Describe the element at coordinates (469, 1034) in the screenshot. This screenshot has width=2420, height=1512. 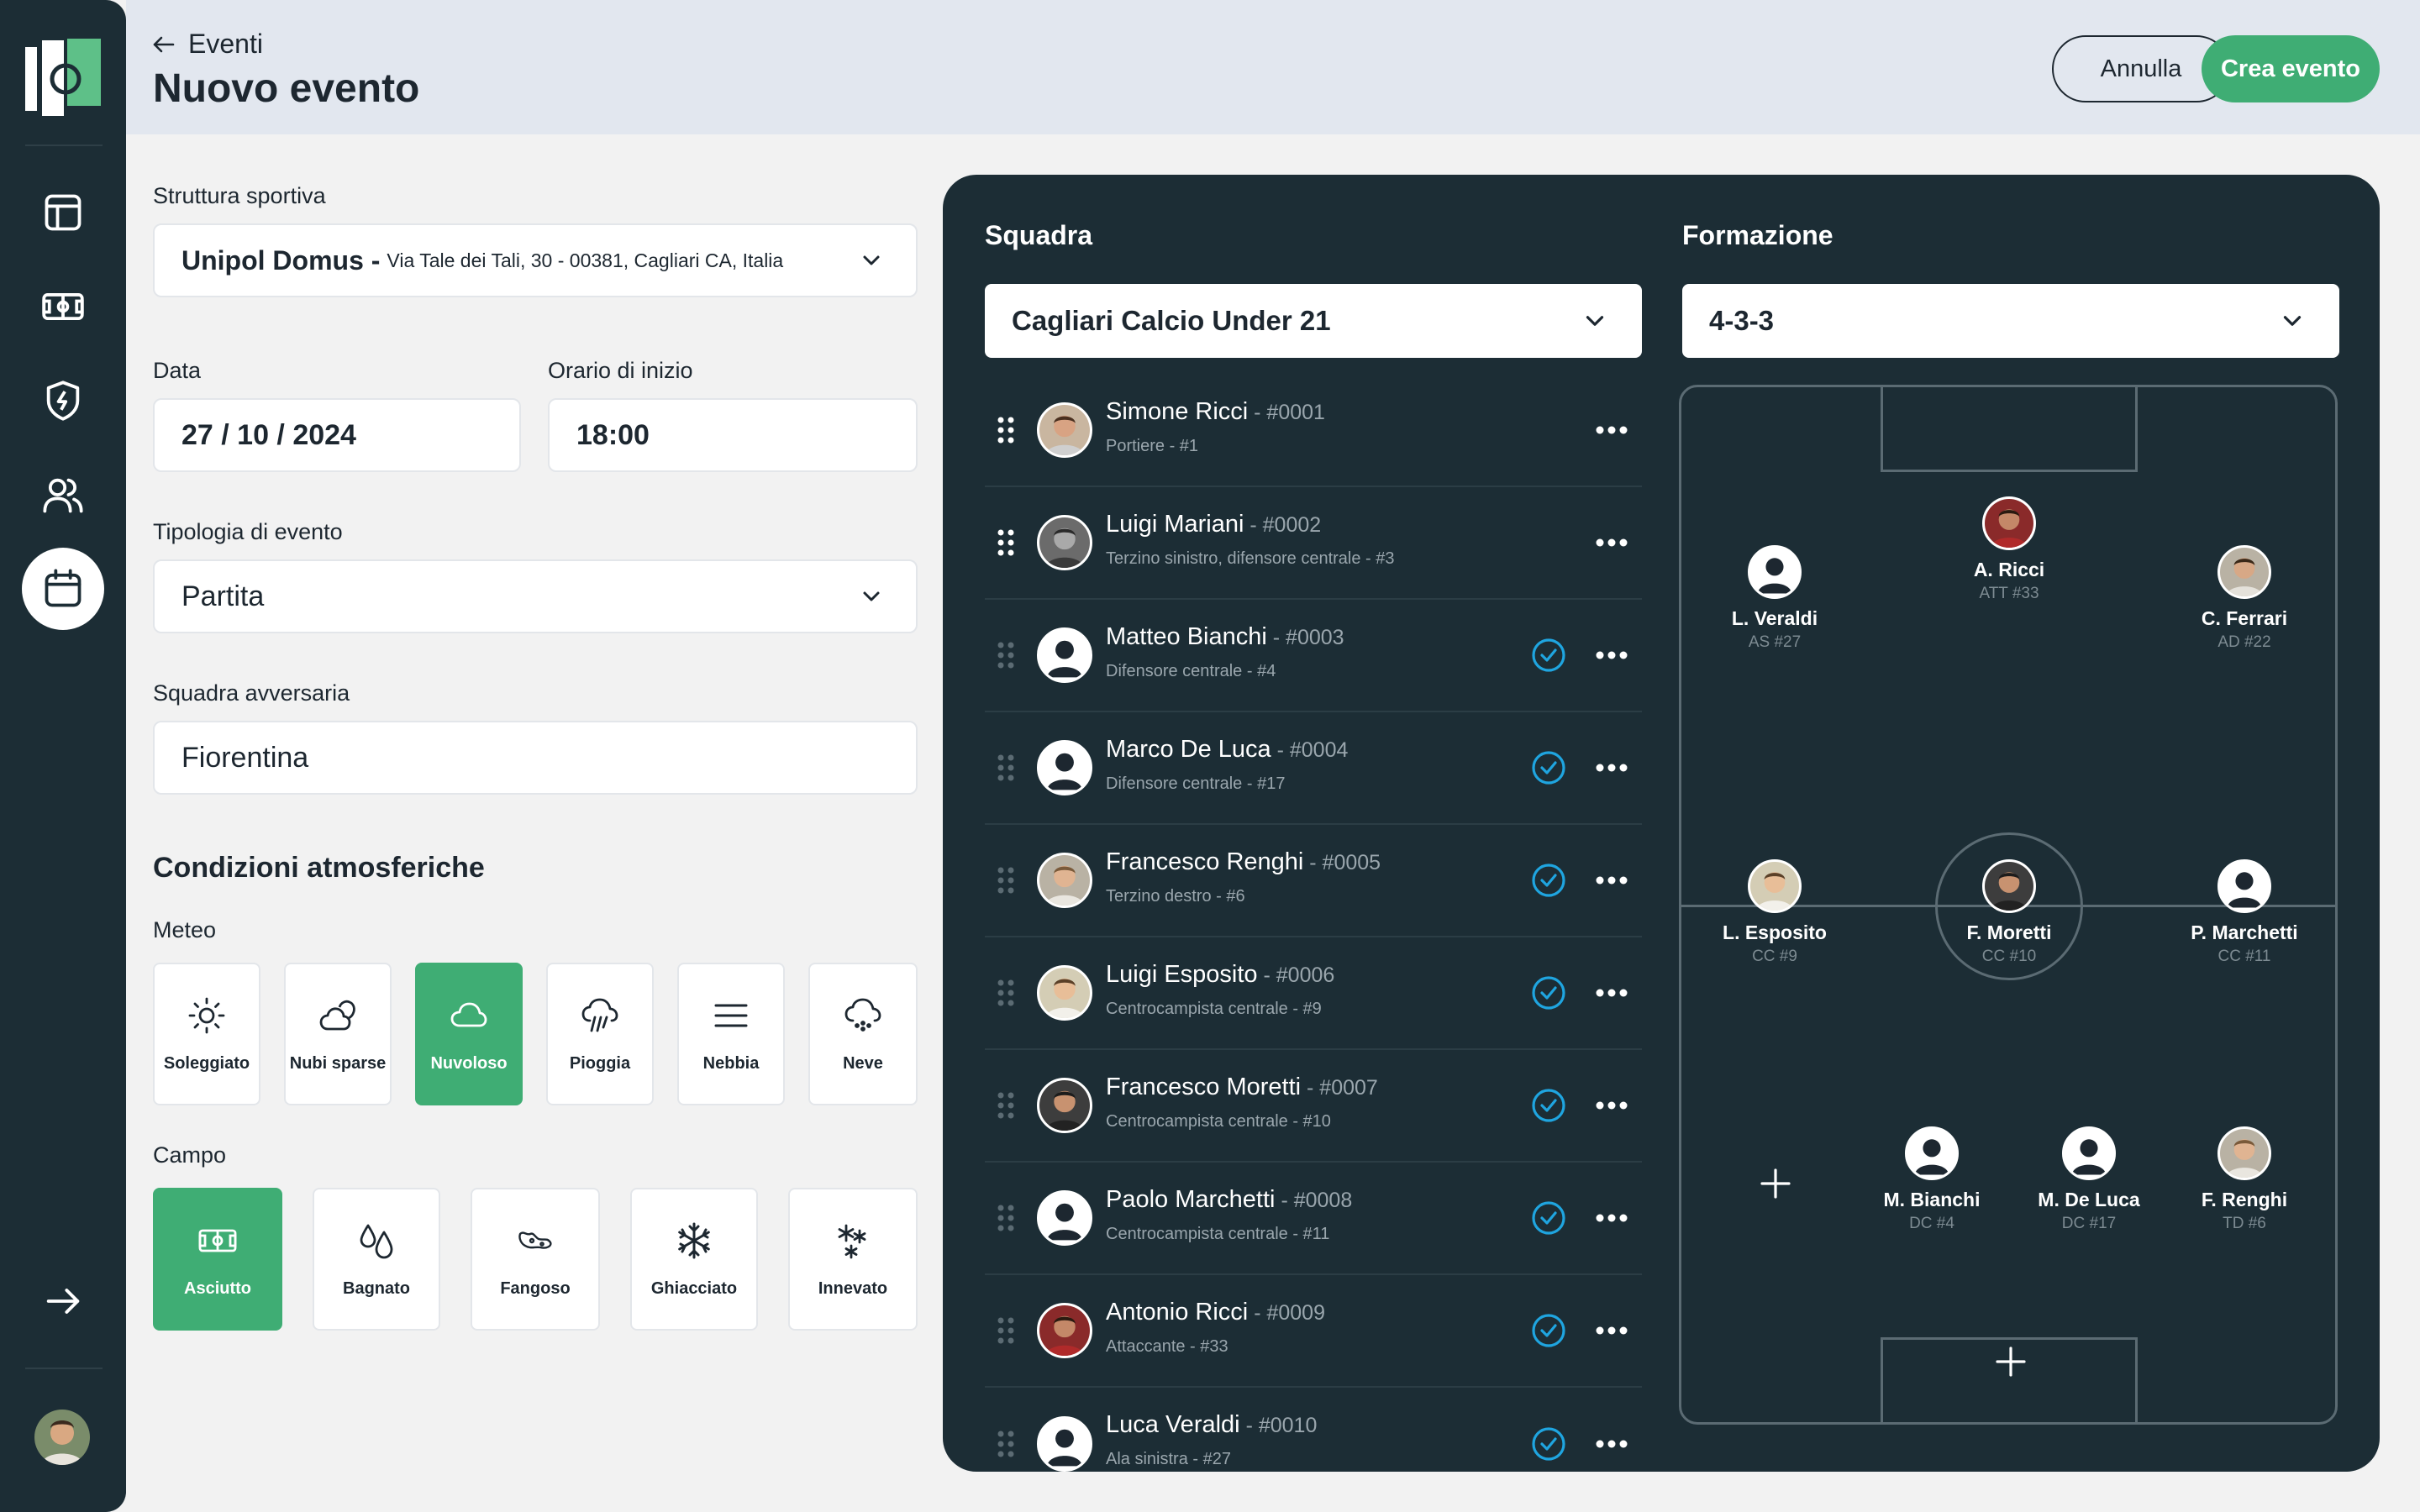
I see `weather-nuvoloso: Nuvoloso` at that location.